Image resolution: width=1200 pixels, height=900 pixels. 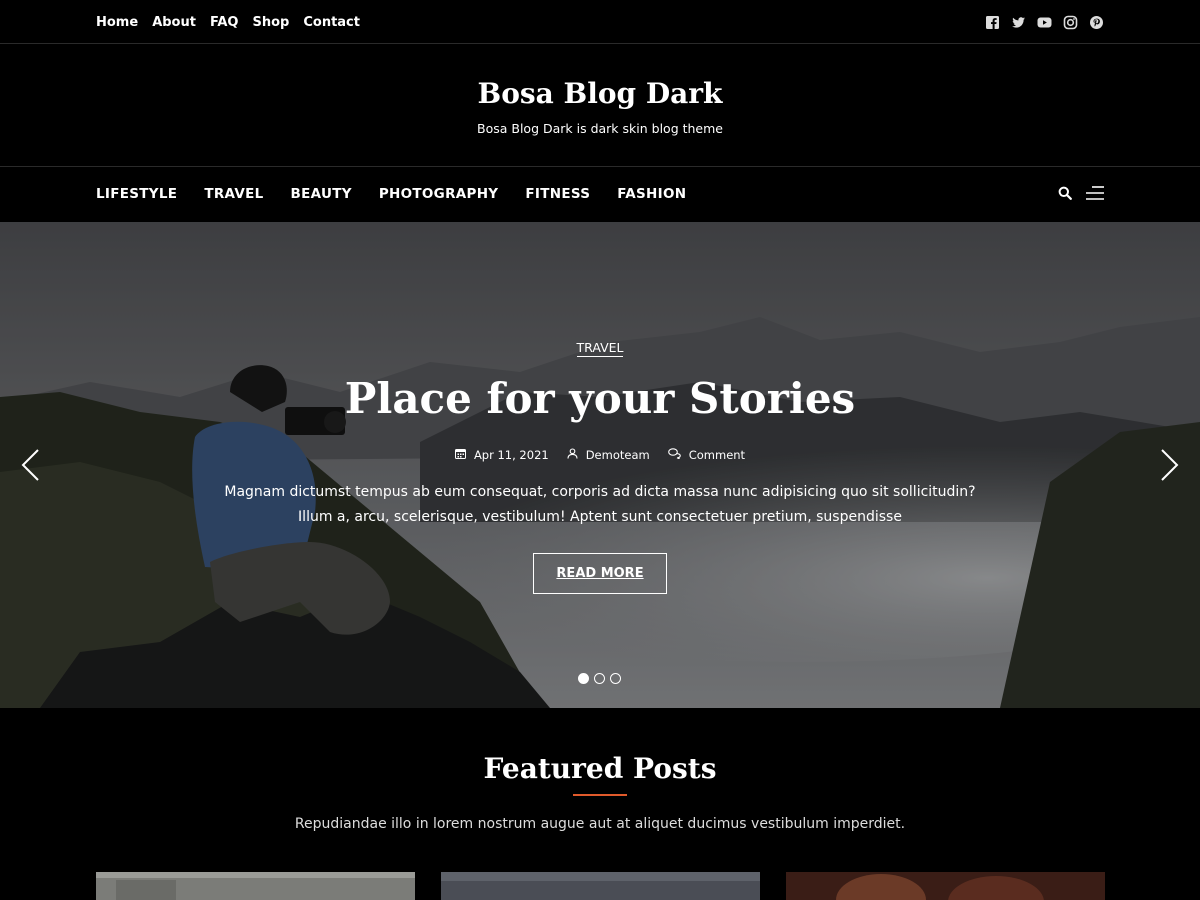 What do you see at coordinates (1095, 195) in the screenshot?
I see `hamburger-menu-icon` at bounding box center [1095, 195].